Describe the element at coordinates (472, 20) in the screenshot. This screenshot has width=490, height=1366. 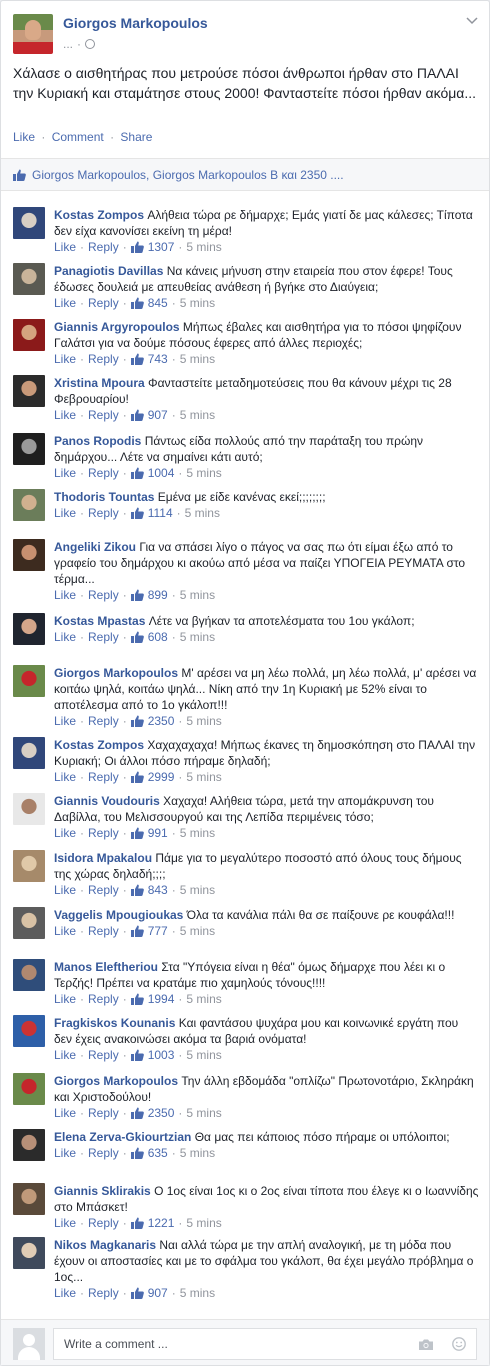
I see `chevron-down-icon` at that location.